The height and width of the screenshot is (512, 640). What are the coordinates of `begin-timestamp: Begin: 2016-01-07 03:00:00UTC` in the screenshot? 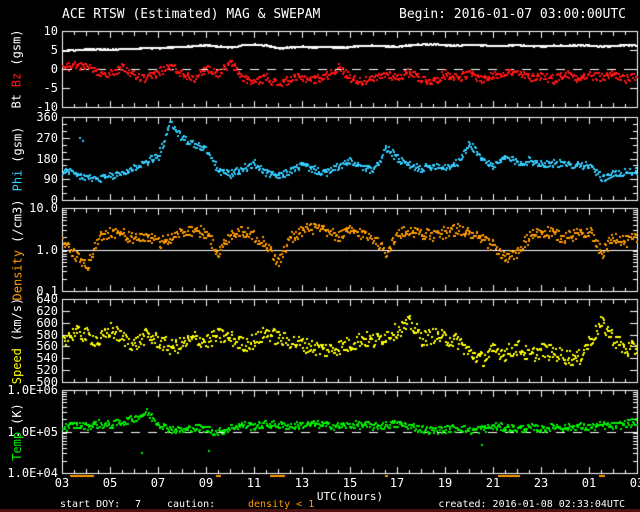 It's located at (512, 14).